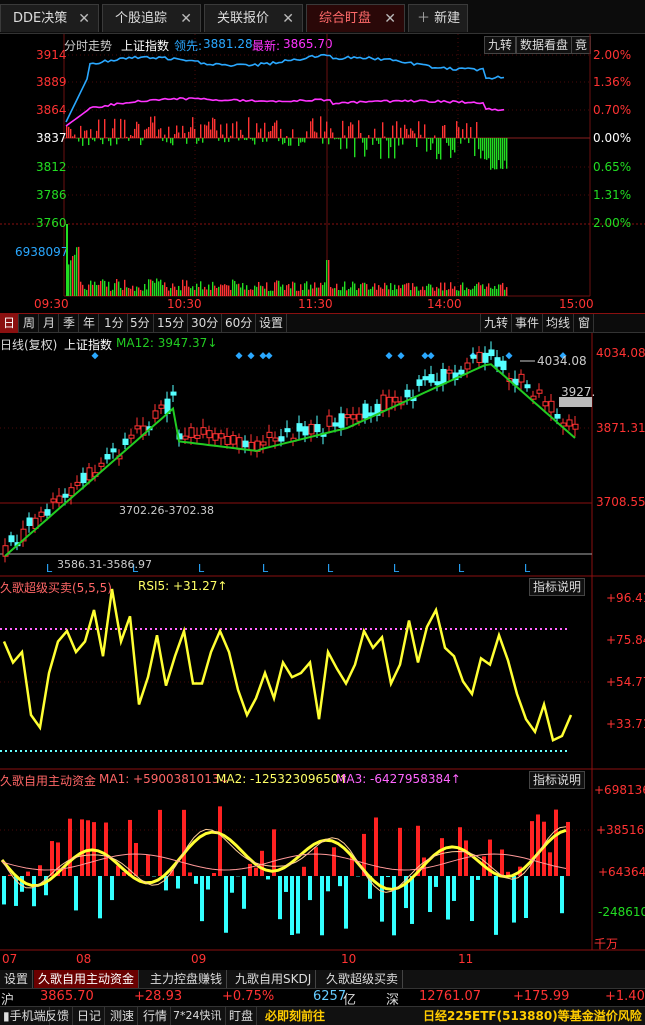  Describe the element at coordinates (87, 979) in the screenshot. I see `indicator-active-fund: 久歌自用主动资金` at that location.